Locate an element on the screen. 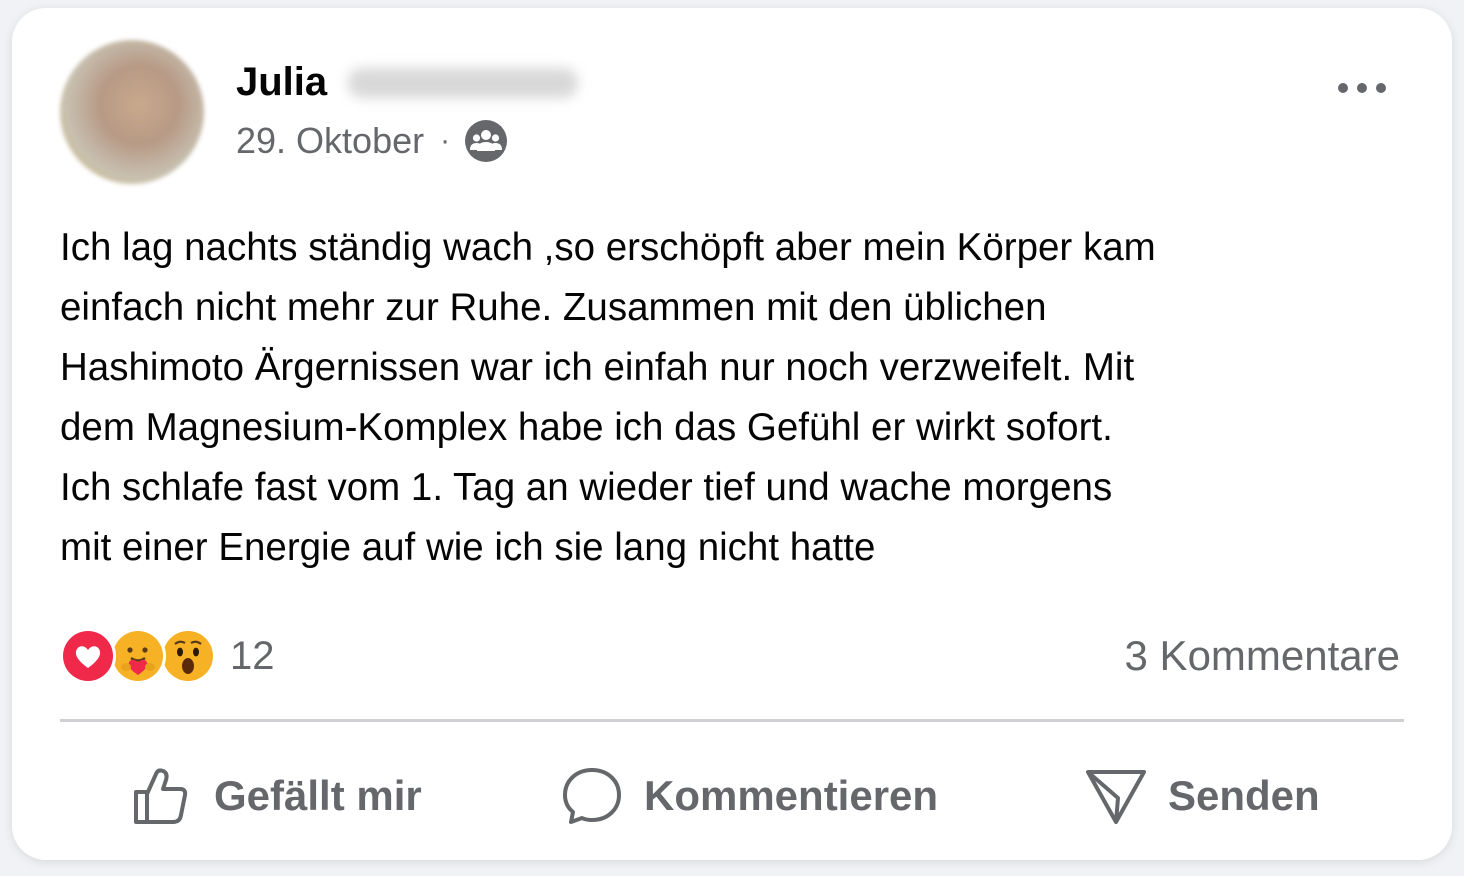  more-horizontal-icon is located at coordinates (1362, 88).